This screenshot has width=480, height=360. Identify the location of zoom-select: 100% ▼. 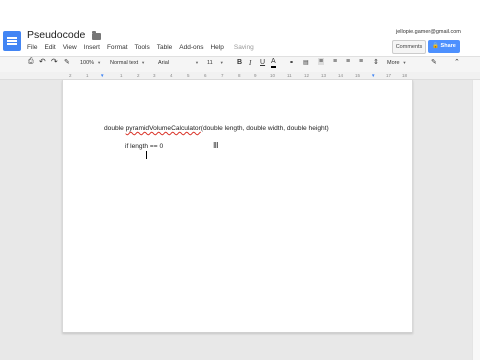
(90, 63).